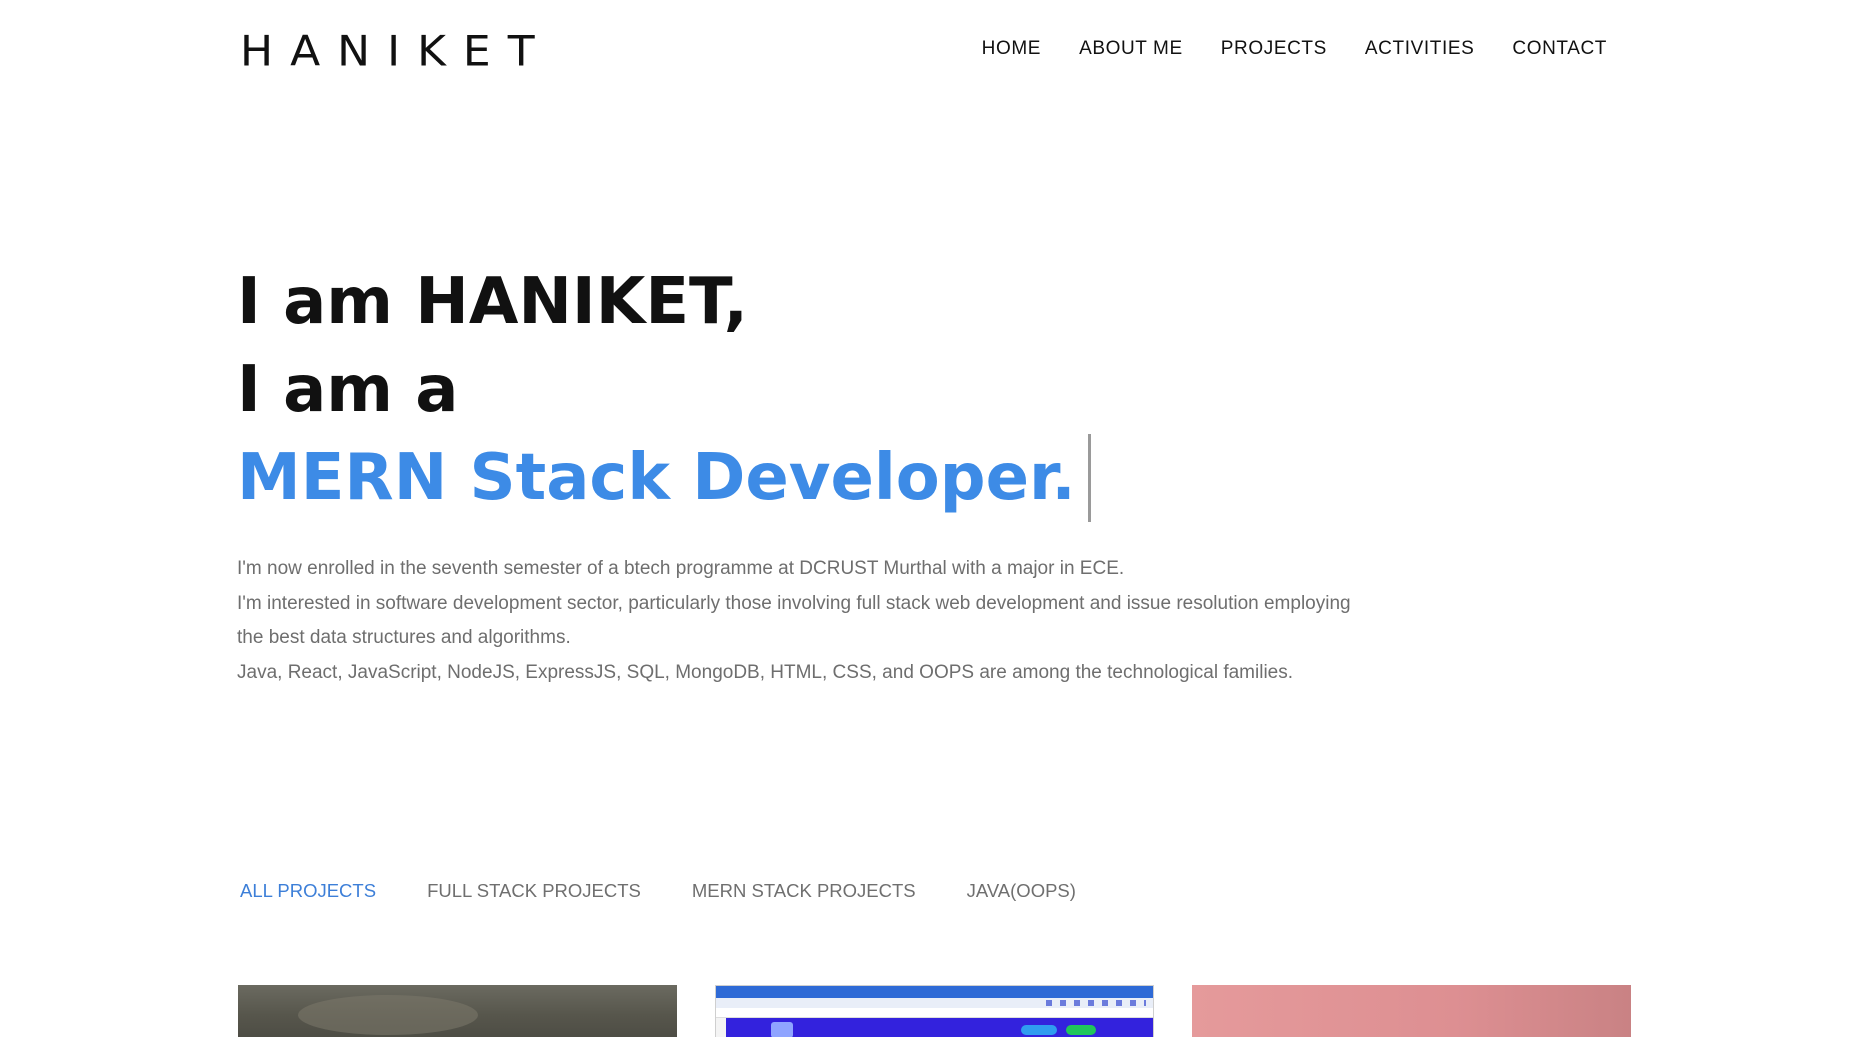  What do you see at coordinates (1089, 478) in the screenshot?
I see `typing-cursor` at bounding box center [1089, 478].